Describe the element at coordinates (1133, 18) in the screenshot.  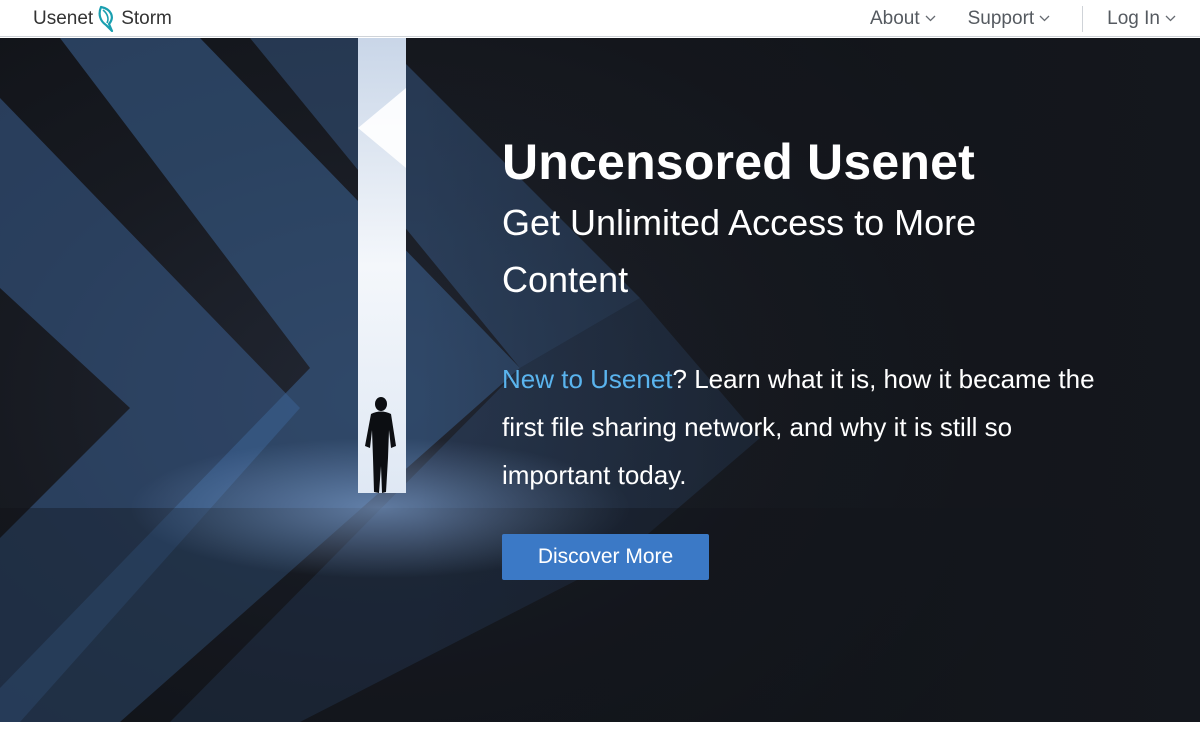
I see `nav-login-label: Log In` at that location.